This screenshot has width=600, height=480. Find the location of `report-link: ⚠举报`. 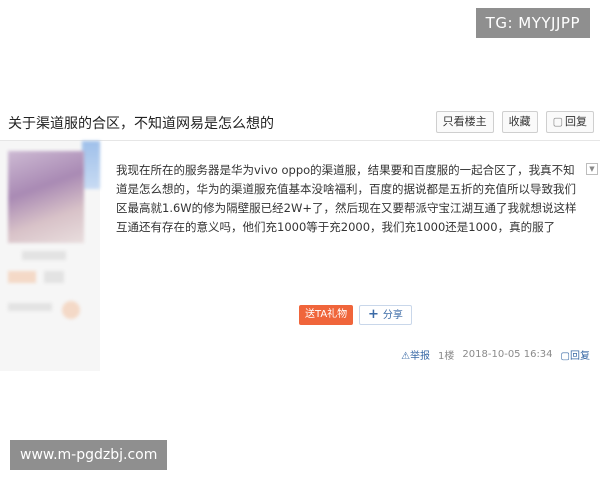

report-link: ⚠举报 is located at coordinates (415, 354).